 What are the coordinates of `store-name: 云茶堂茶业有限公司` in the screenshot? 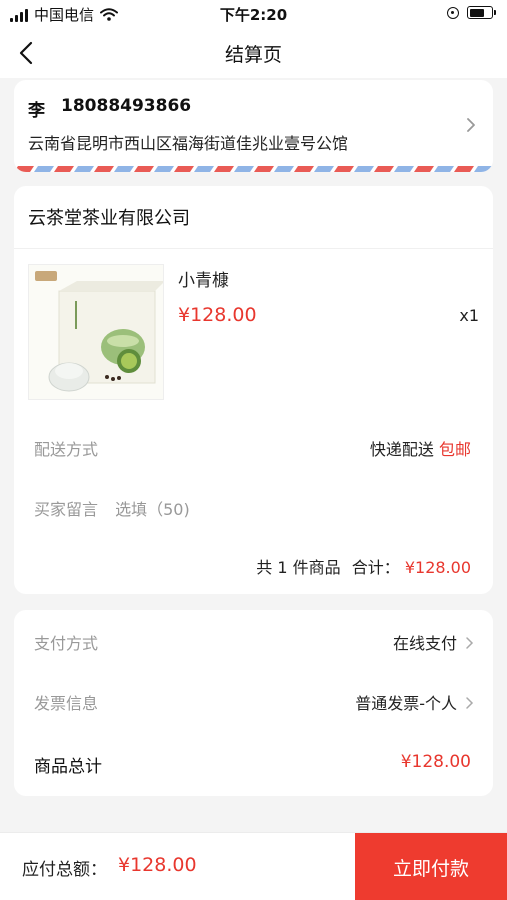 It's located at (109, 218).